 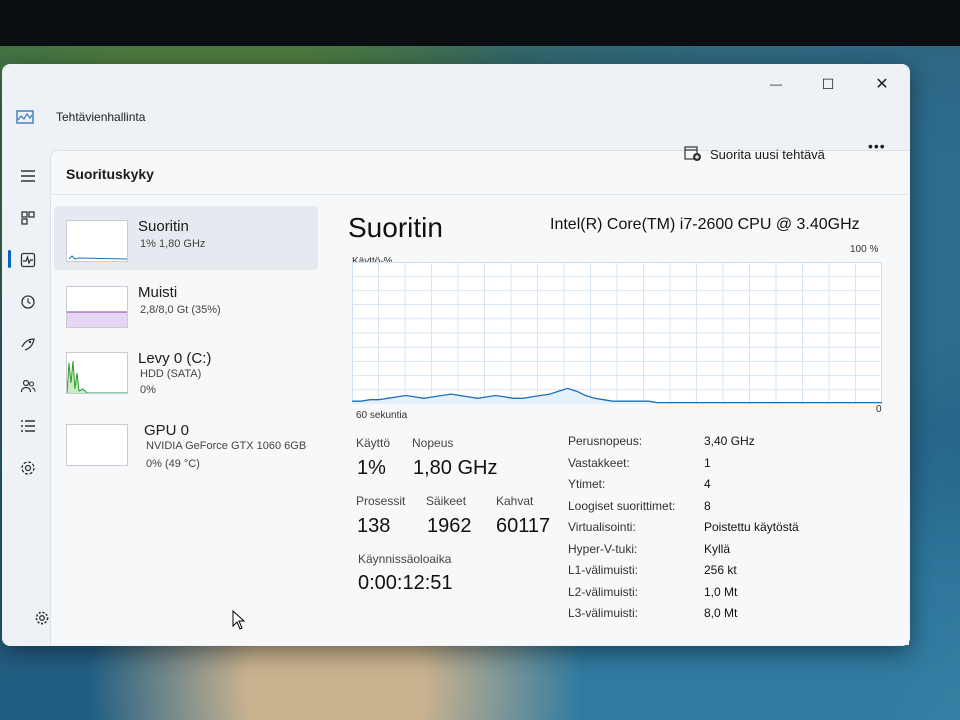 I want to click on spec-value: Kyllä, so click(x=717, y=548).